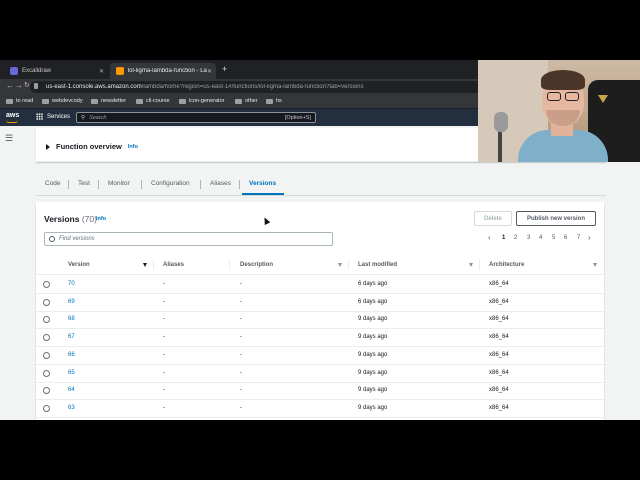 The width and height of the screenshot is (640, 480). What do you see at coordinates (274, 101) in the screenshot?
I see `bookmark-hs: hs` at bounding box center [274, 101].